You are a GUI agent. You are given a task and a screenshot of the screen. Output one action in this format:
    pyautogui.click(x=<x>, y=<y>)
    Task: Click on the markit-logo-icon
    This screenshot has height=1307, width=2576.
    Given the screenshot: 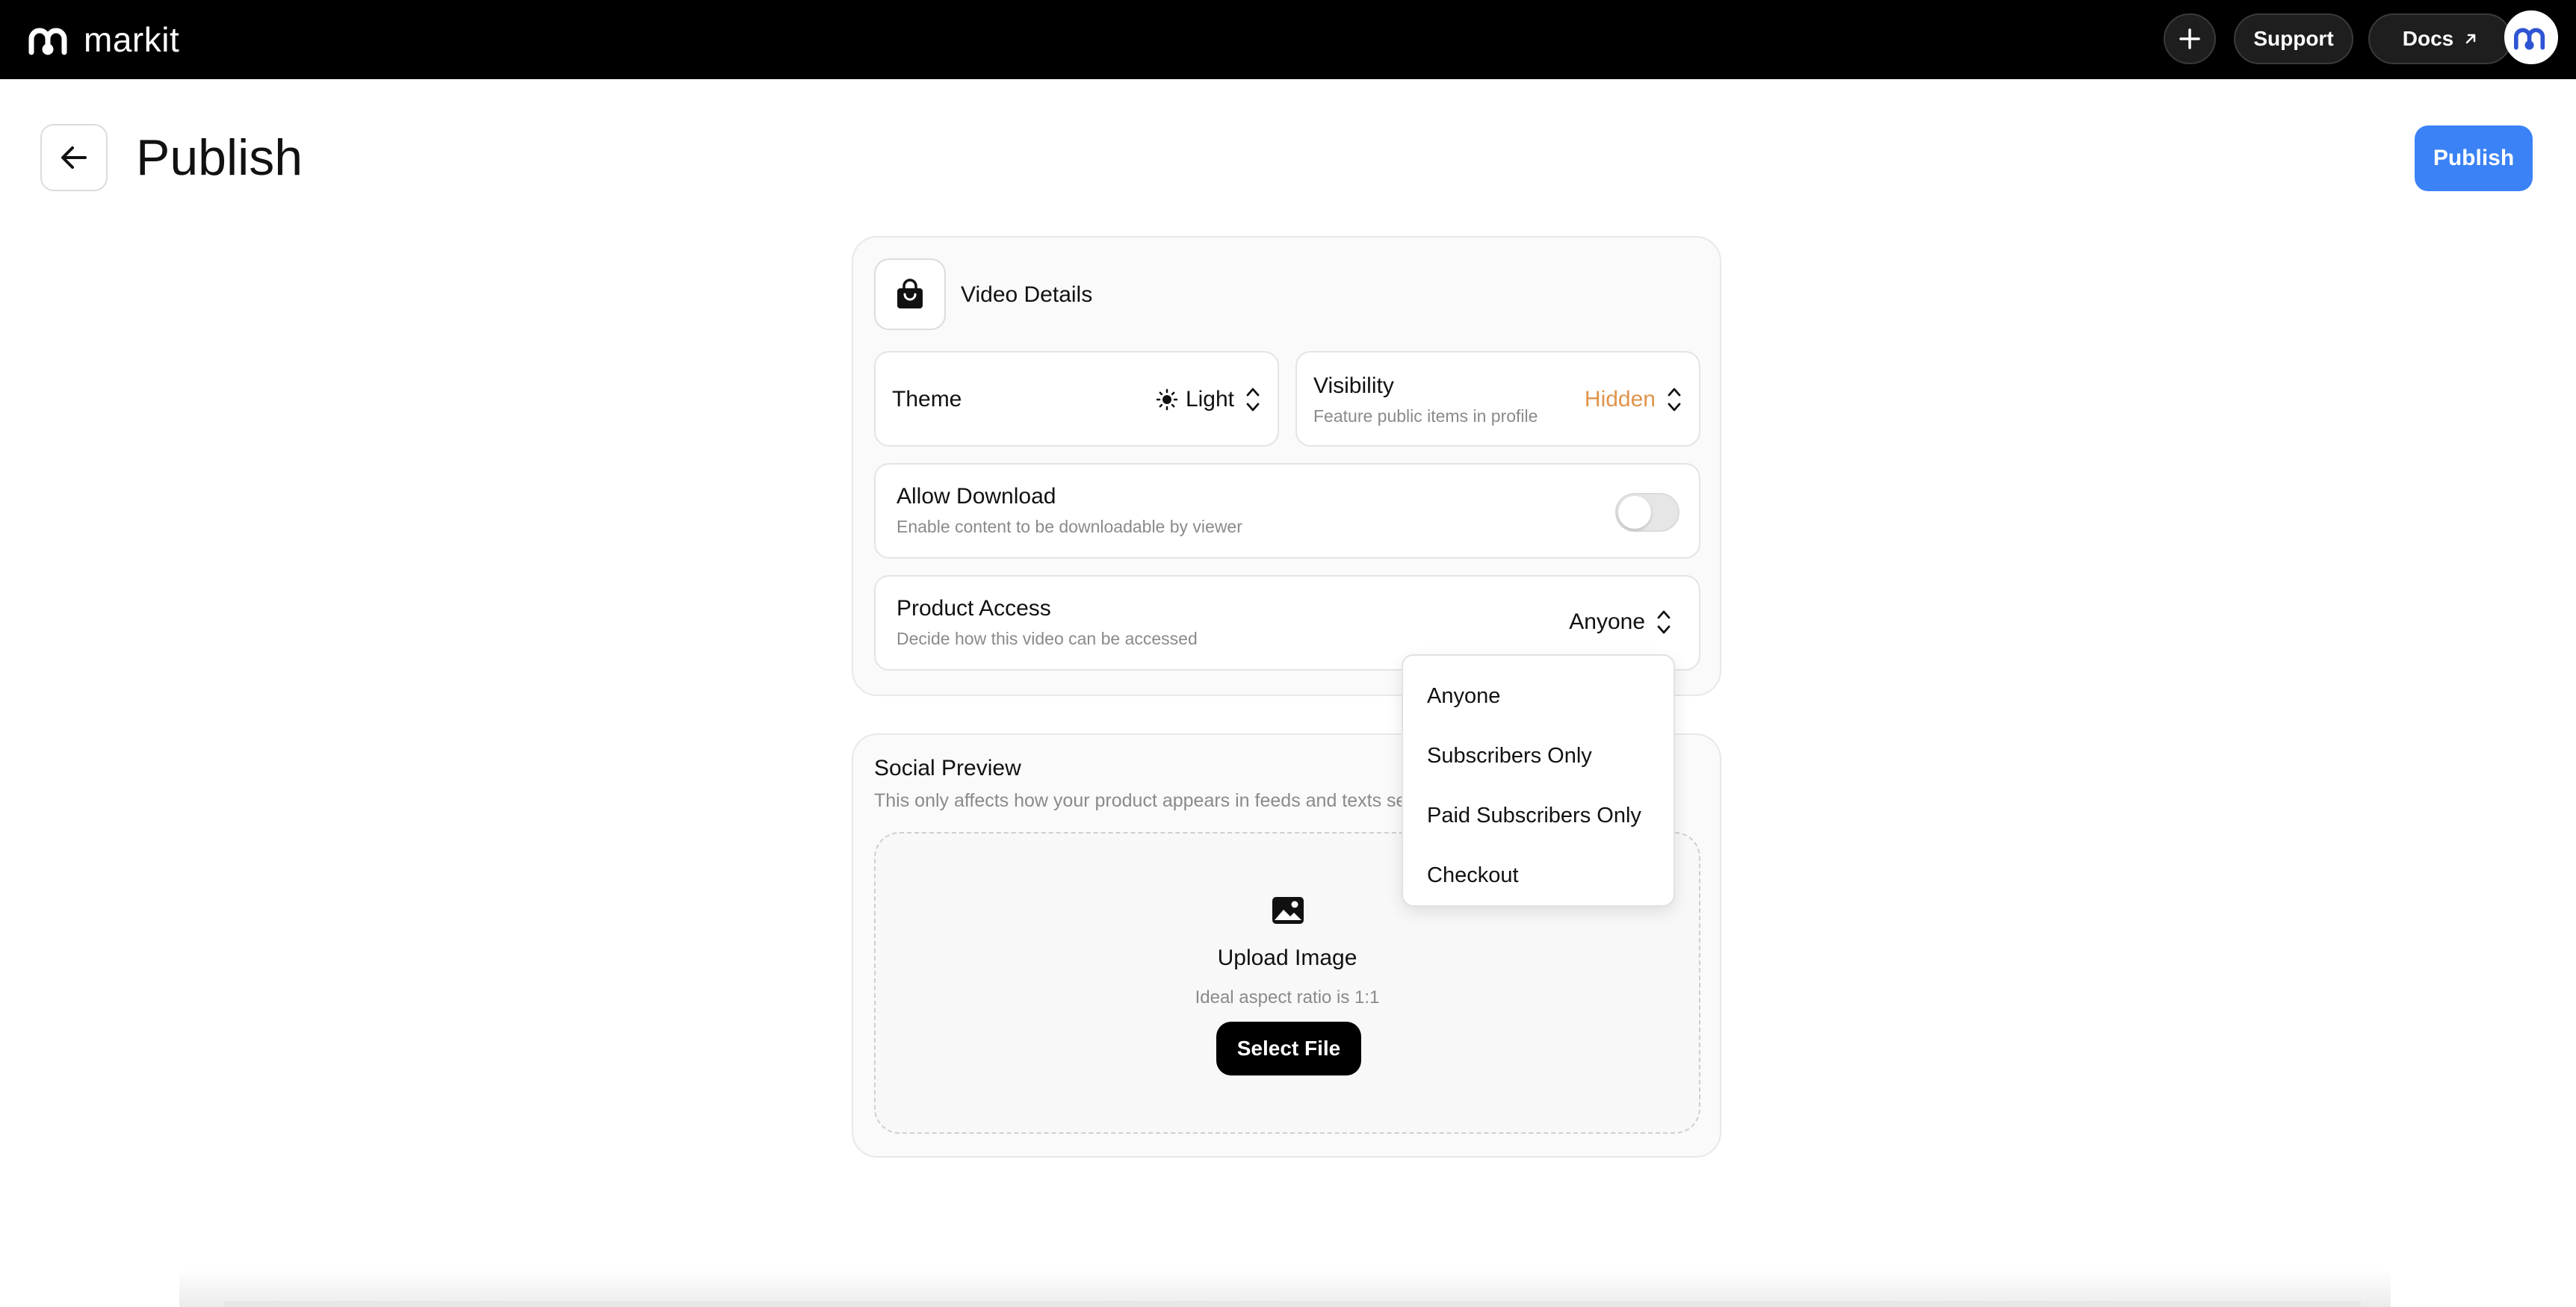 What is the action you would take?
    pyautogui.click(x=47, y=41)
    